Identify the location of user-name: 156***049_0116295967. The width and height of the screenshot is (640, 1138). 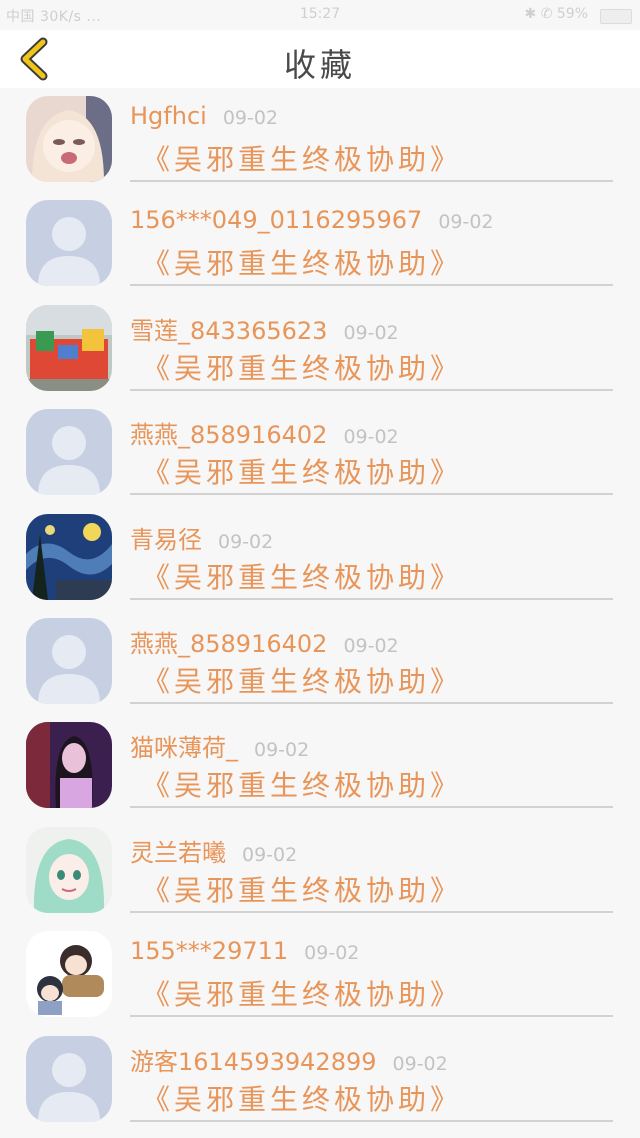
(276, 220).